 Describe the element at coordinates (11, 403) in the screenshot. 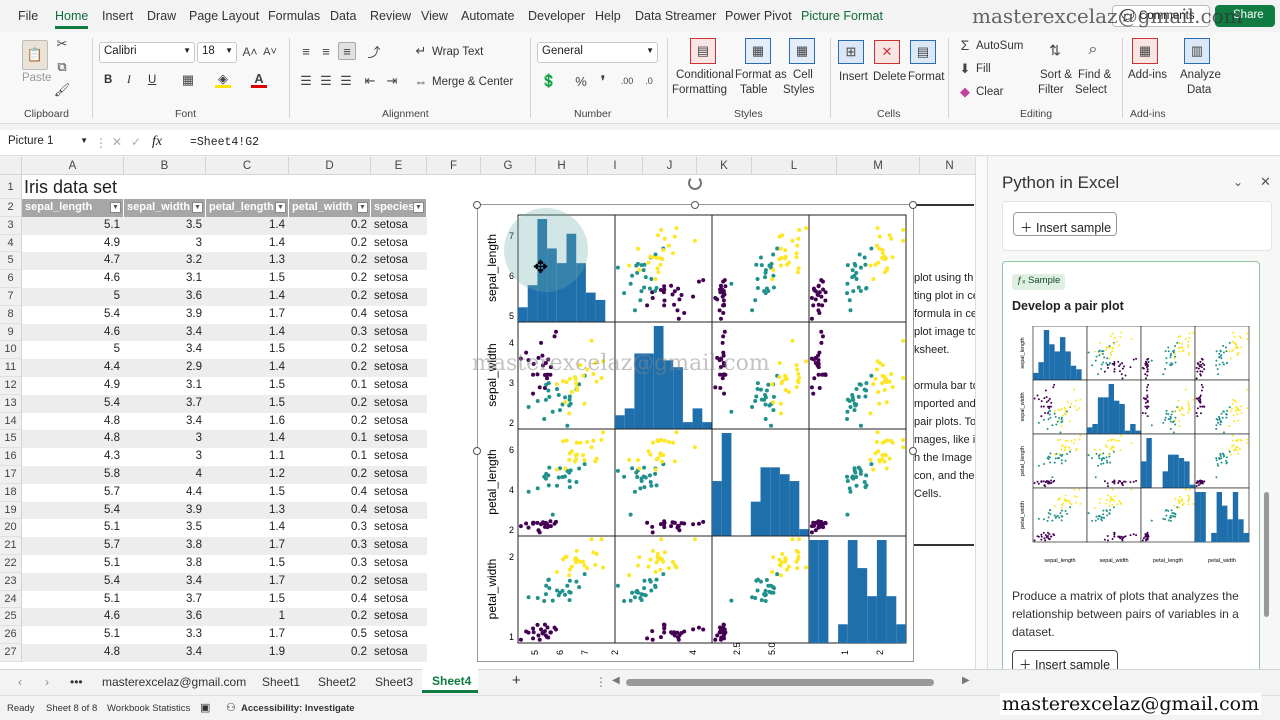

I see `row-header: 13` at that location.